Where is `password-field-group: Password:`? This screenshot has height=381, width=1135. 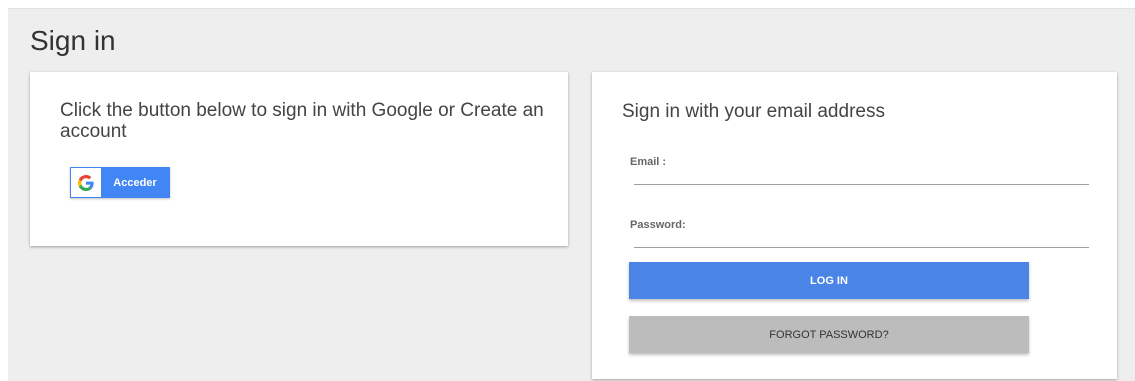
password-field-group: Password: is located at coordinates (859, 233).